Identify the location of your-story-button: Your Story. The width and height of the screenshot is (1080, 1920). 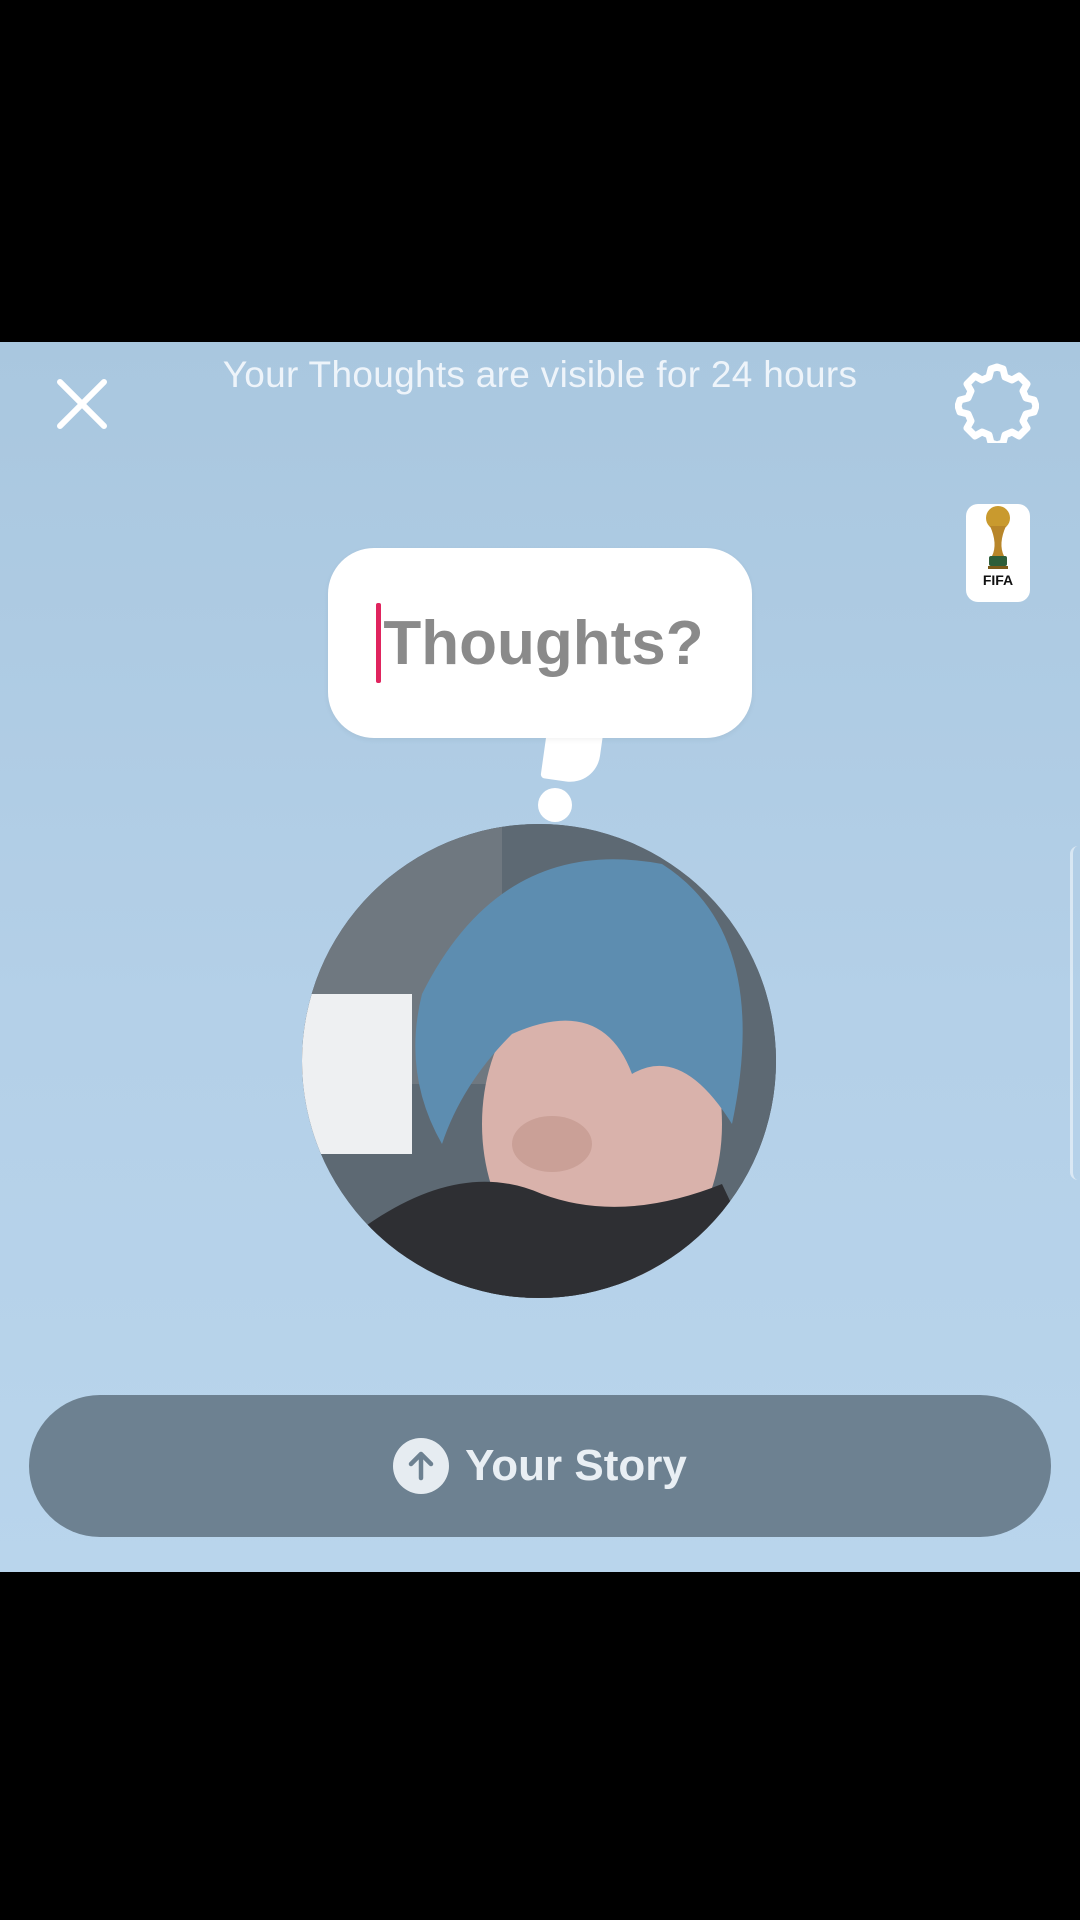
(540, 1466).